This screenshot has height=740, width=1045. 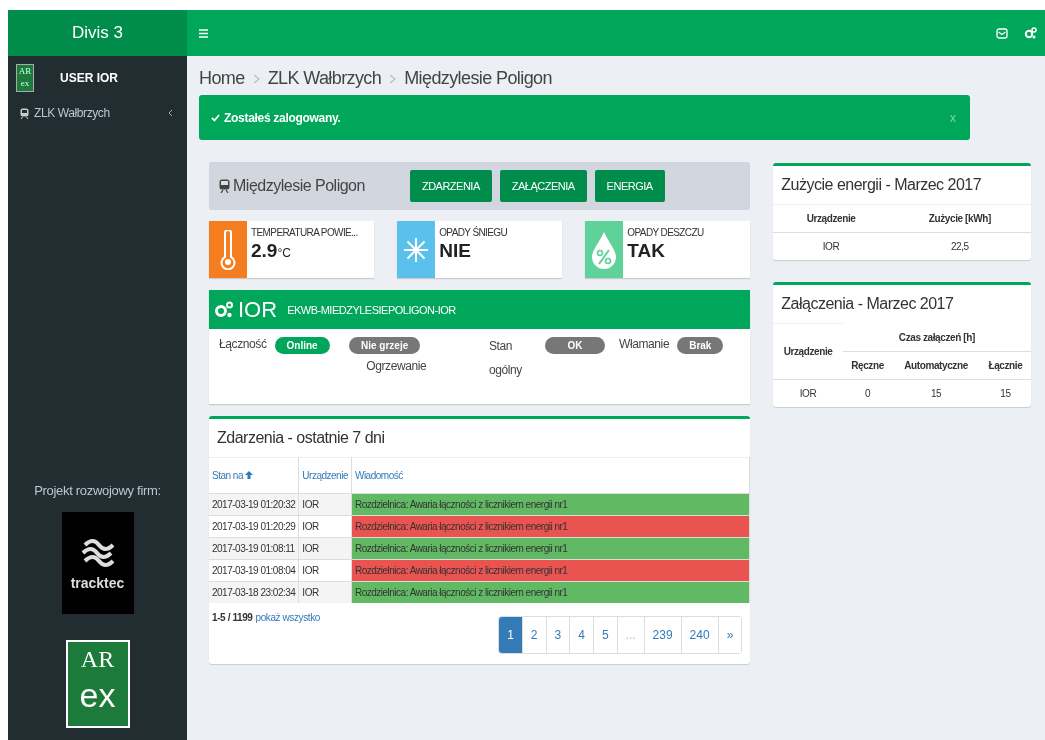 What do you see at coordinates (282, 117) in the screenshot?
I see `alert-message: Zostałeś zalogowany.` at bounding box center [282, 117].